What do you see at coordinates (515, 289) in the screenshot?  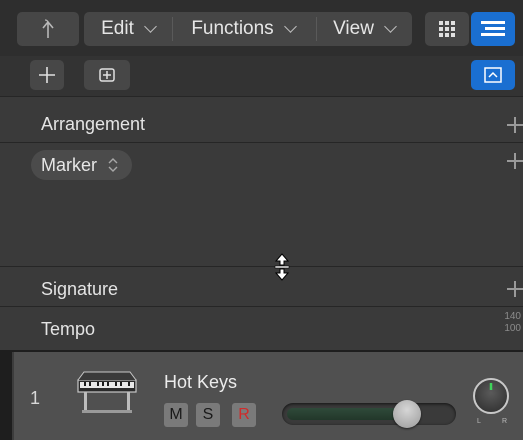 I see `add-signature-icon` at bounding box center [515, 289].